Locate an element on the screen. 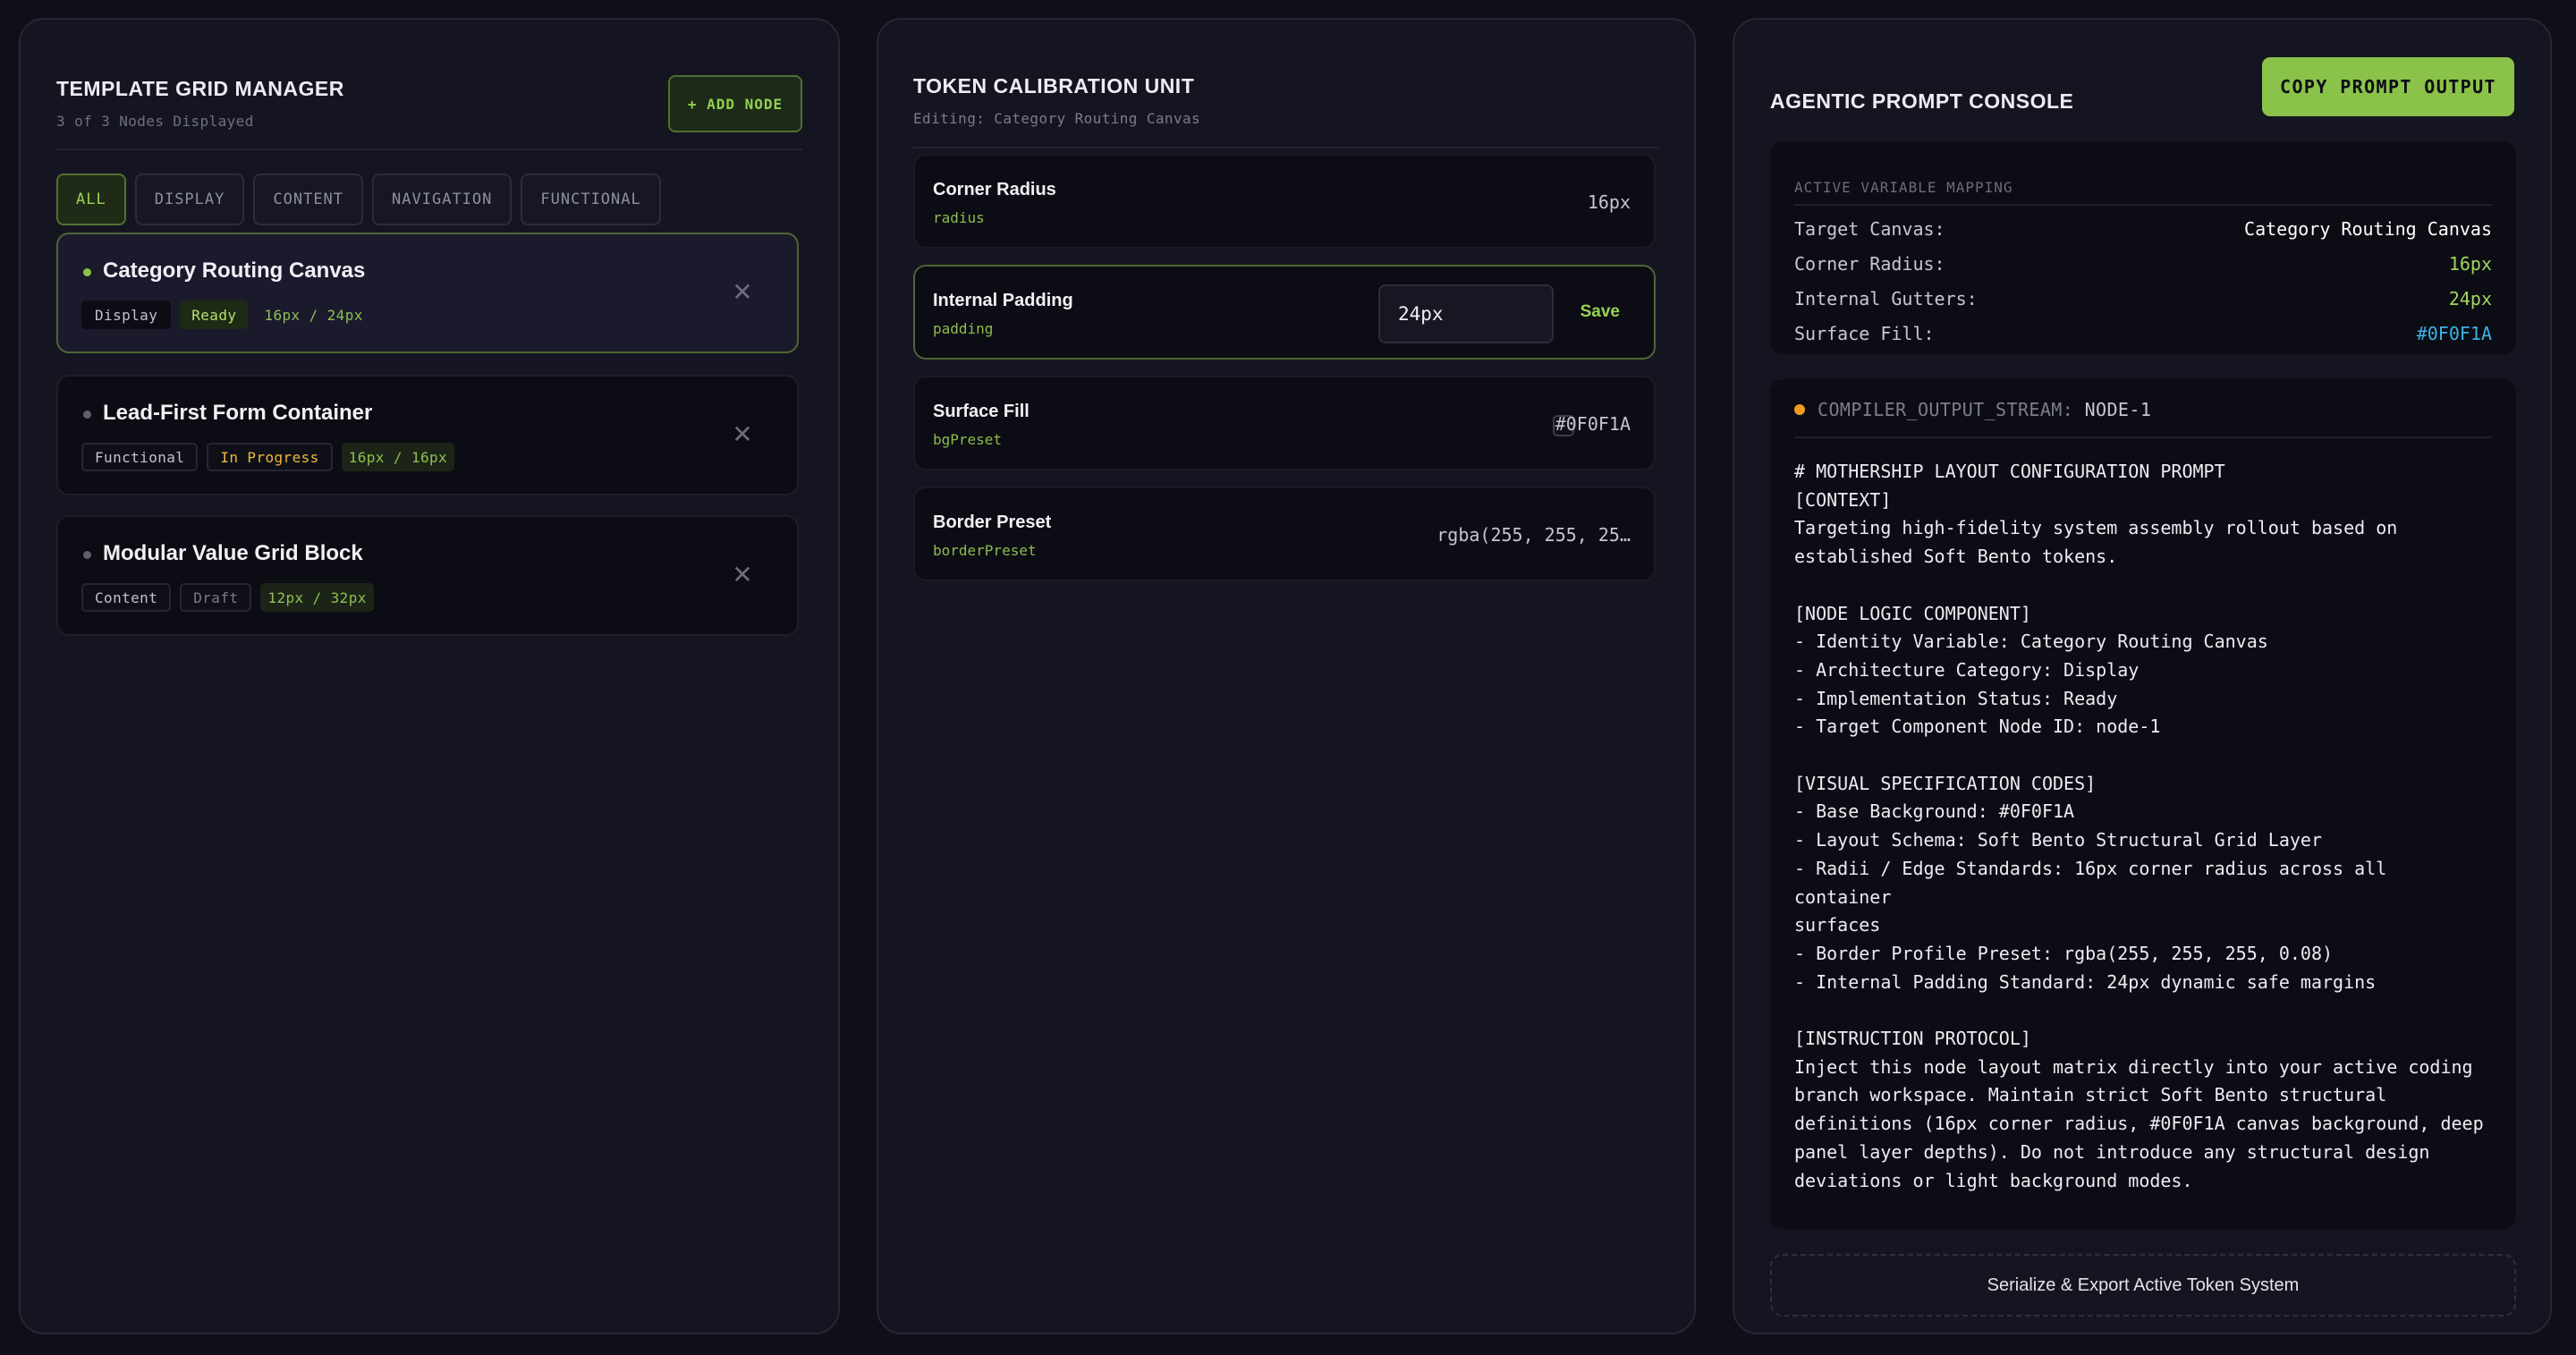 The image size is (2576, 1355). token-value: 16px is located at coordinates (1609, 202).